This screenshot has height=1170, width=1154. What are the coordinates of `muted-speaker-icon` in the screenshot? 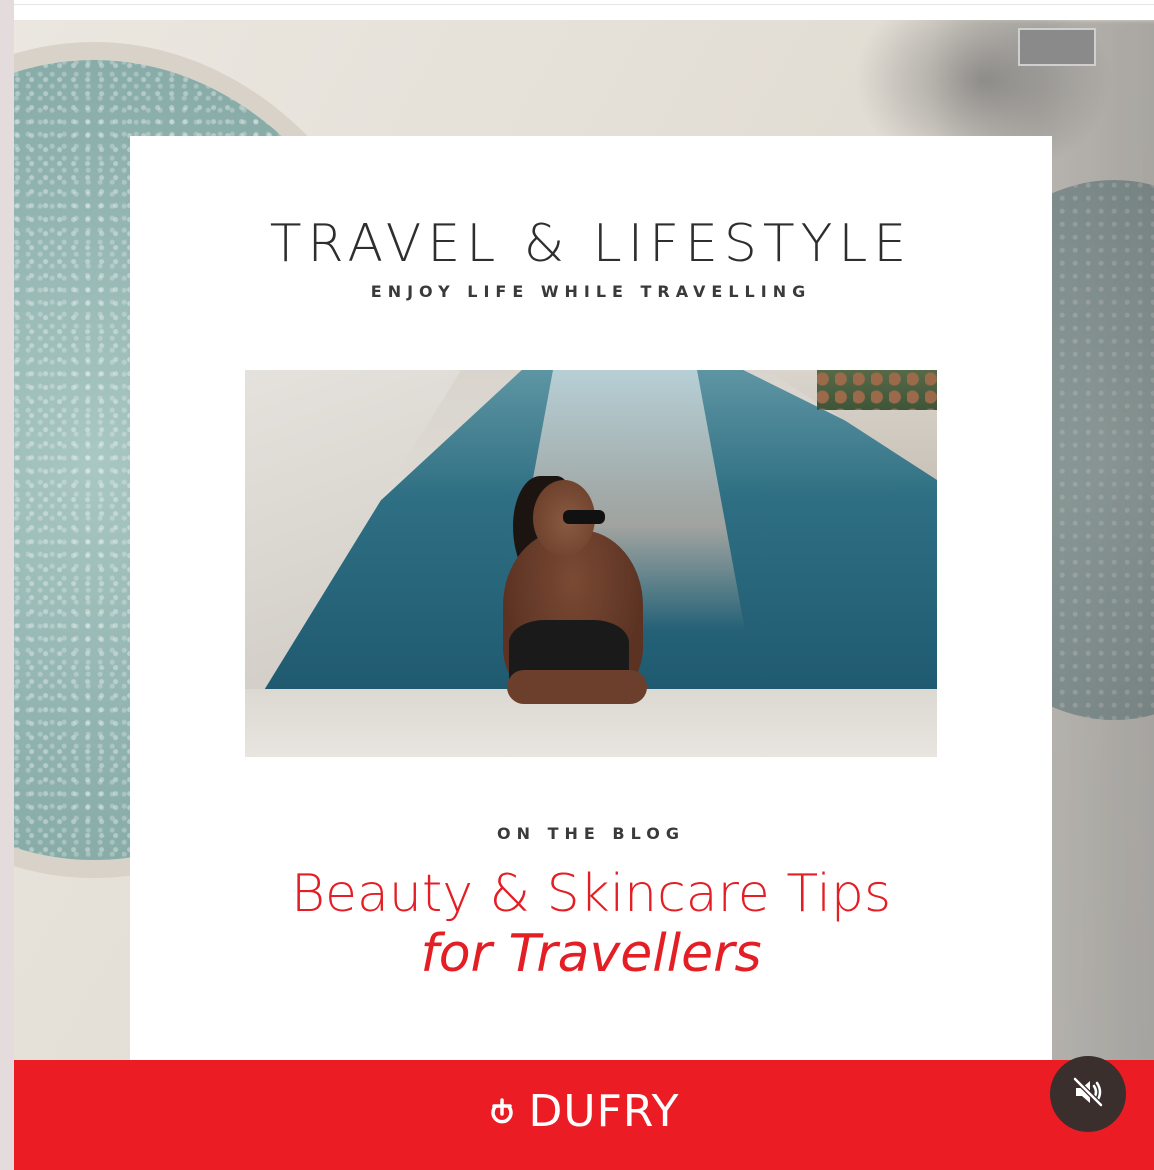 It's located at (1088, 1094).